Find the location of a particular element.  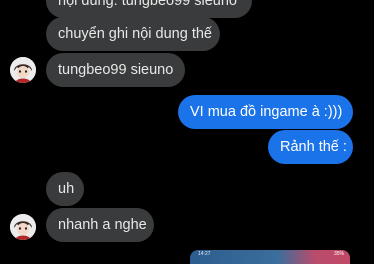

message-bubble-outgoing: Rảnh thế : is located at coordinates (310, 147).